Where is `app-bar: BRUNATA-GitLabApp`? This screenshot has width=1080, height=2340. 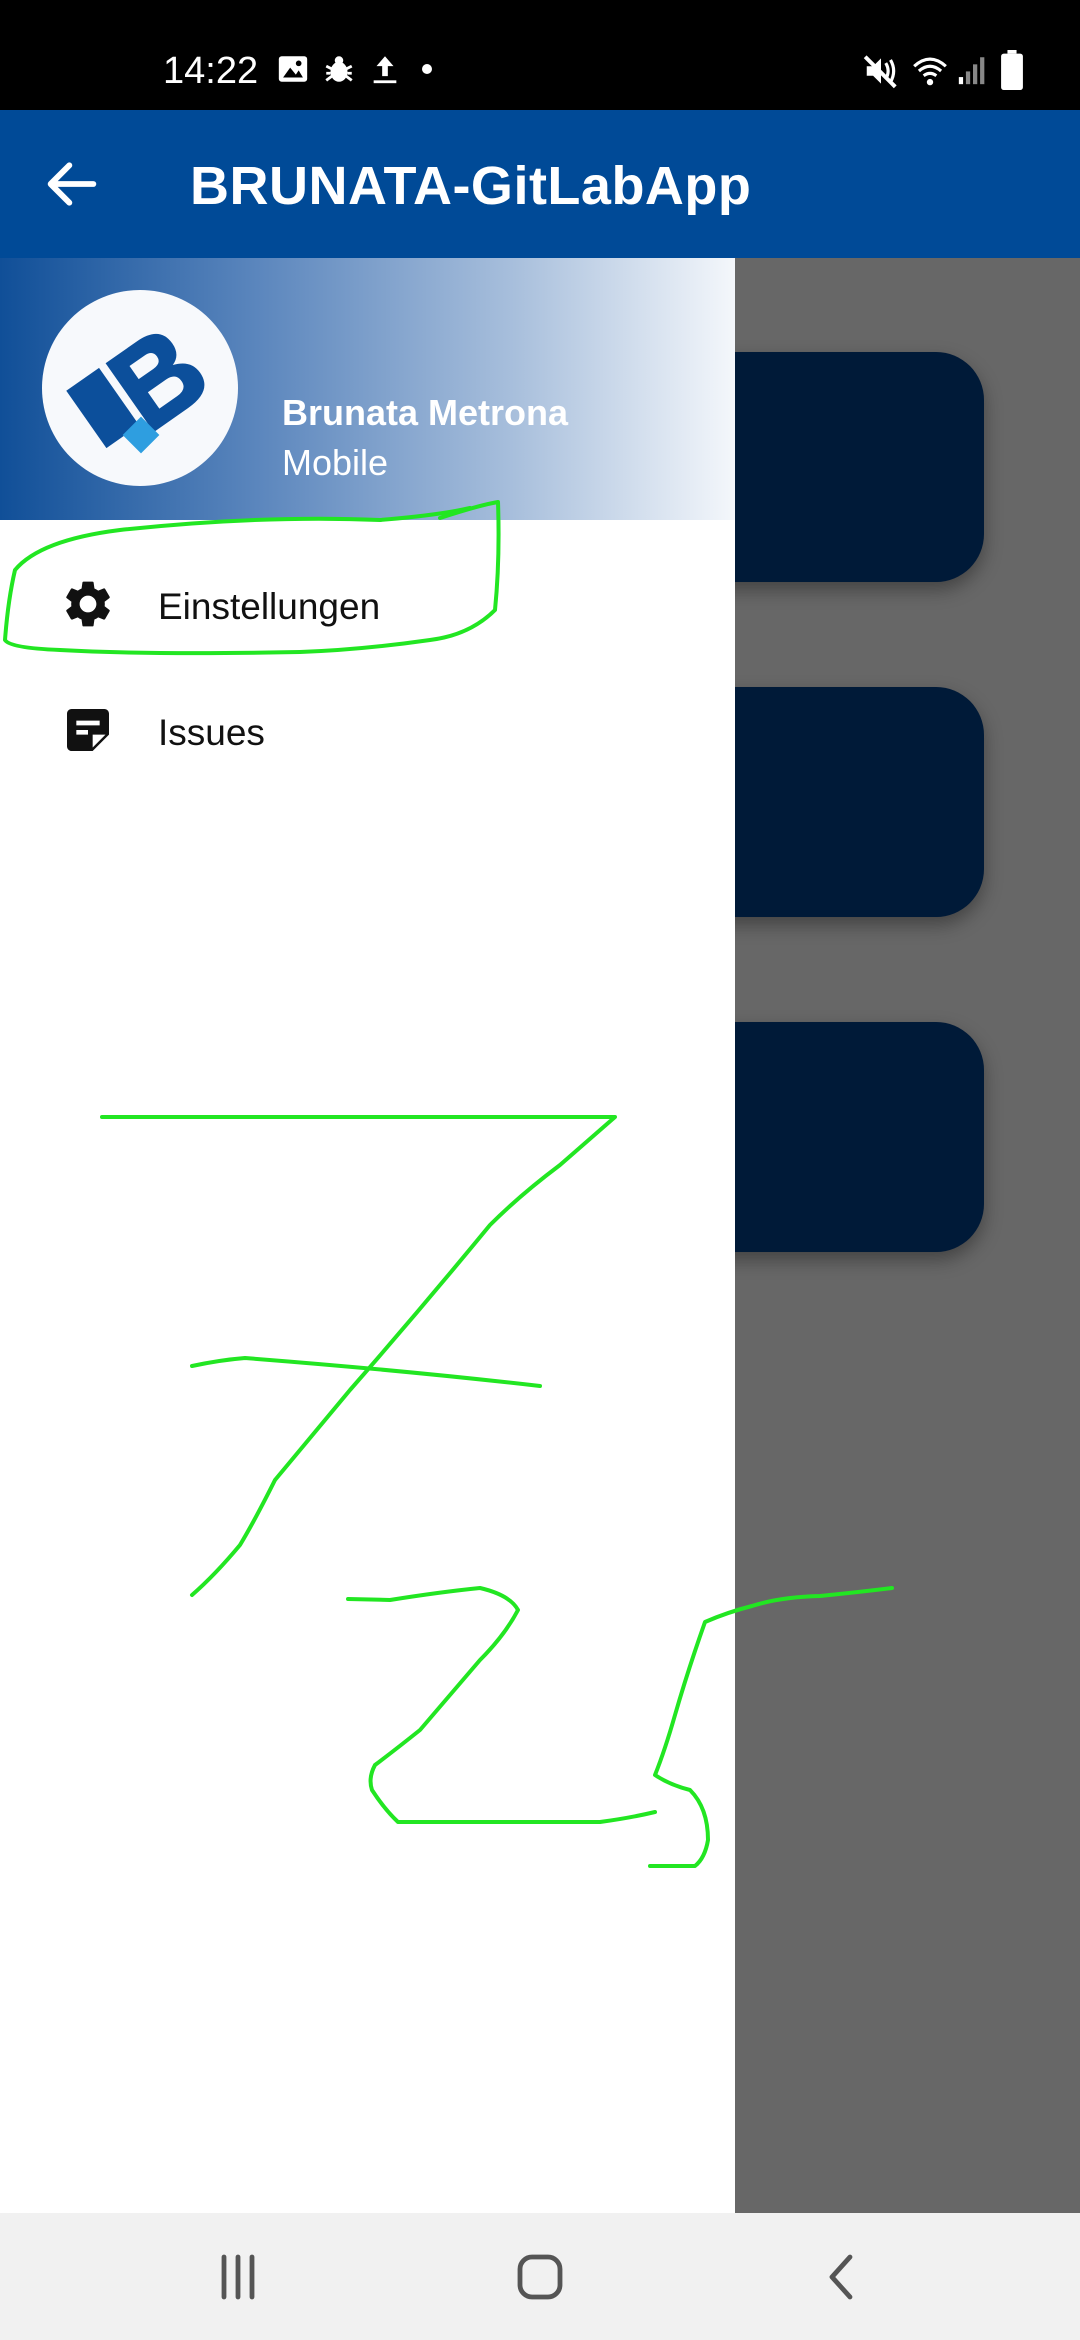 app-bar: BRUNATA-GitLabApp is located at coordinates (540, 184).